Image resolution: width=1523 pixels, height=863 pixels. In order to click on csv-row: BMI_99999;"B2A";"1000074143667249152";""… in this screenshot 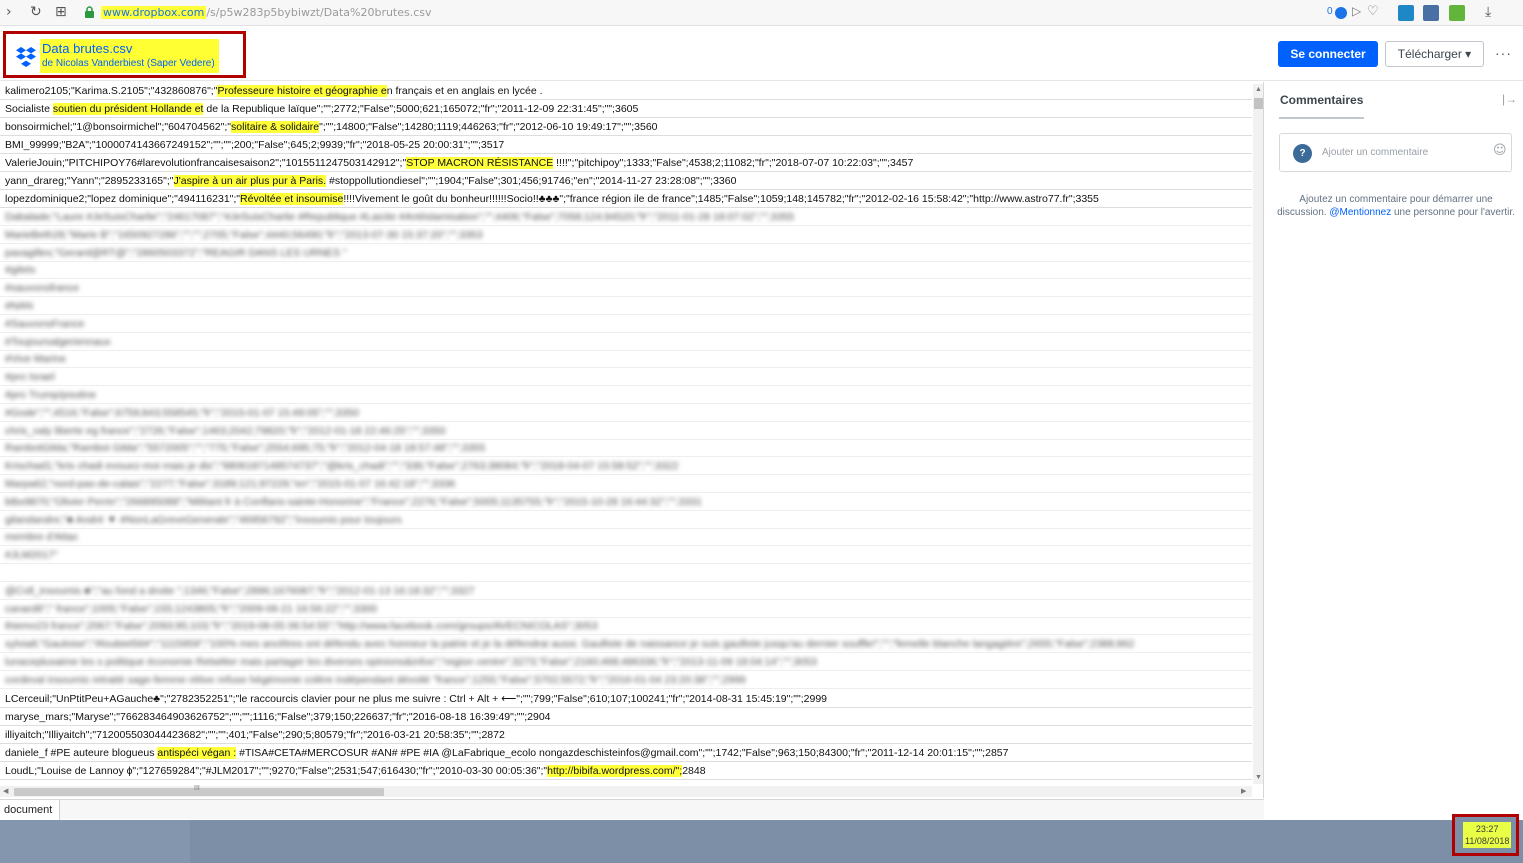, I will do `click(626, 145)`.